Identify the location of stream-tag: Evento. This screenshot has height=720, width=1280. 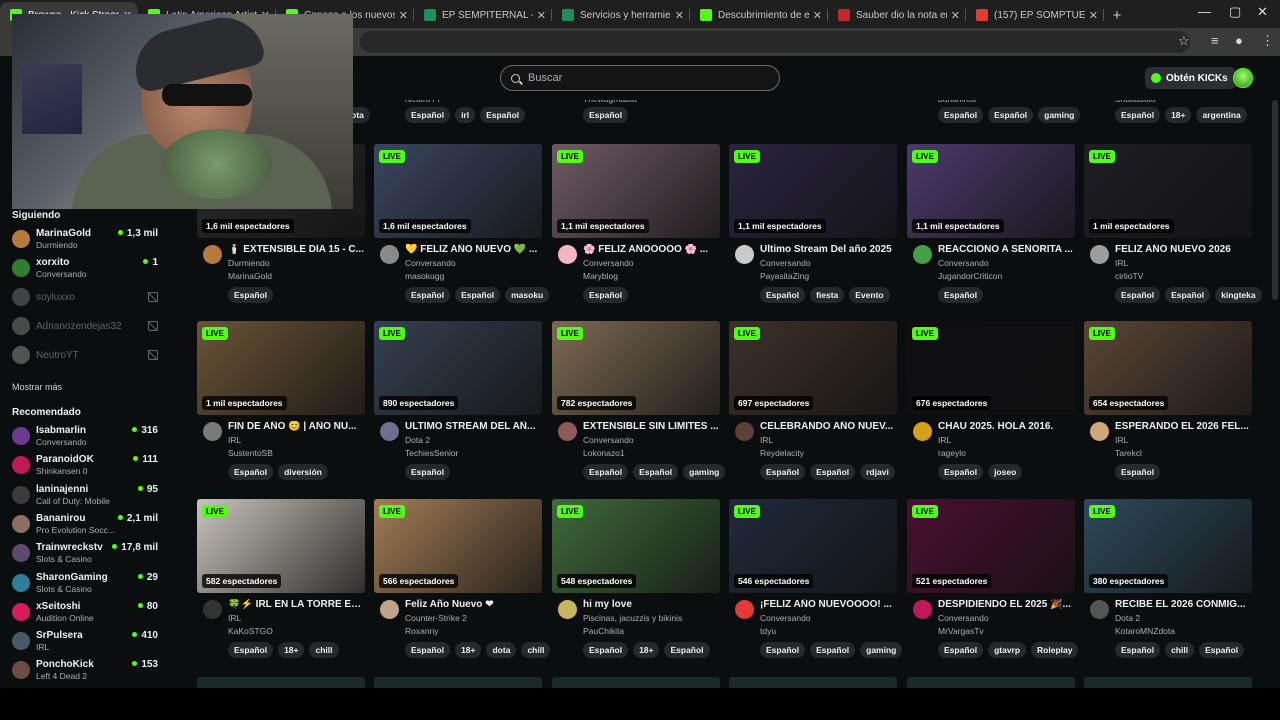
(869, 295).